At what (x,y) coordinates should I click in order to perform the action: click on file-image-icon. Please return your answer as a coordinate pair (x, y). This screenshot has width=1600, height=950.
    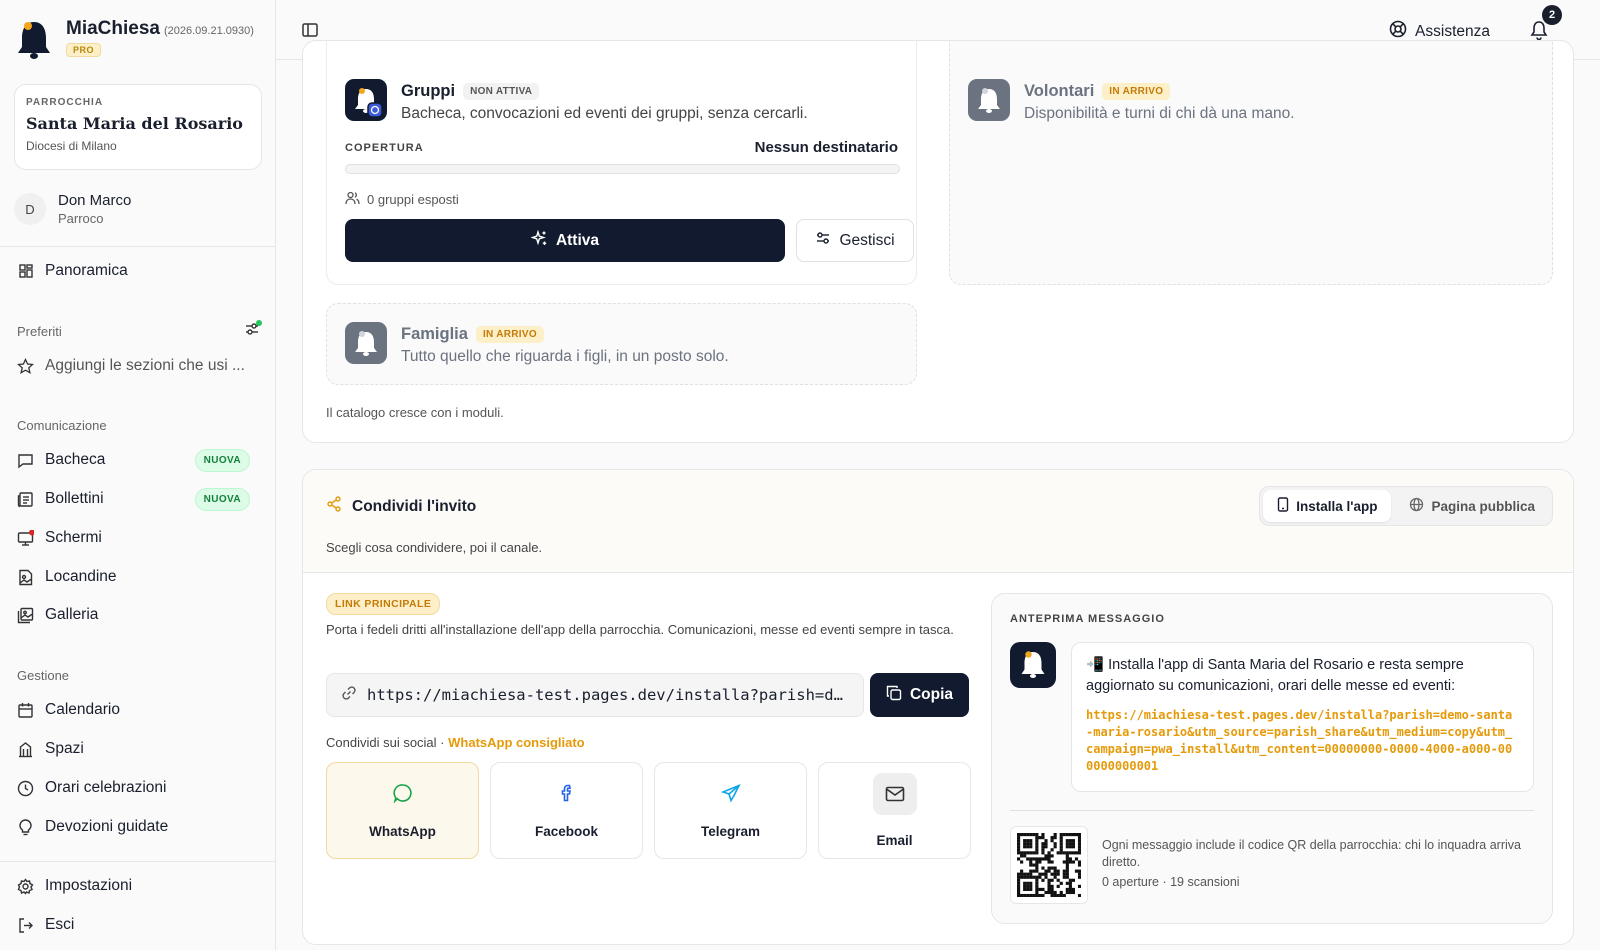
    Looking at the image, I should click on (25, 577).